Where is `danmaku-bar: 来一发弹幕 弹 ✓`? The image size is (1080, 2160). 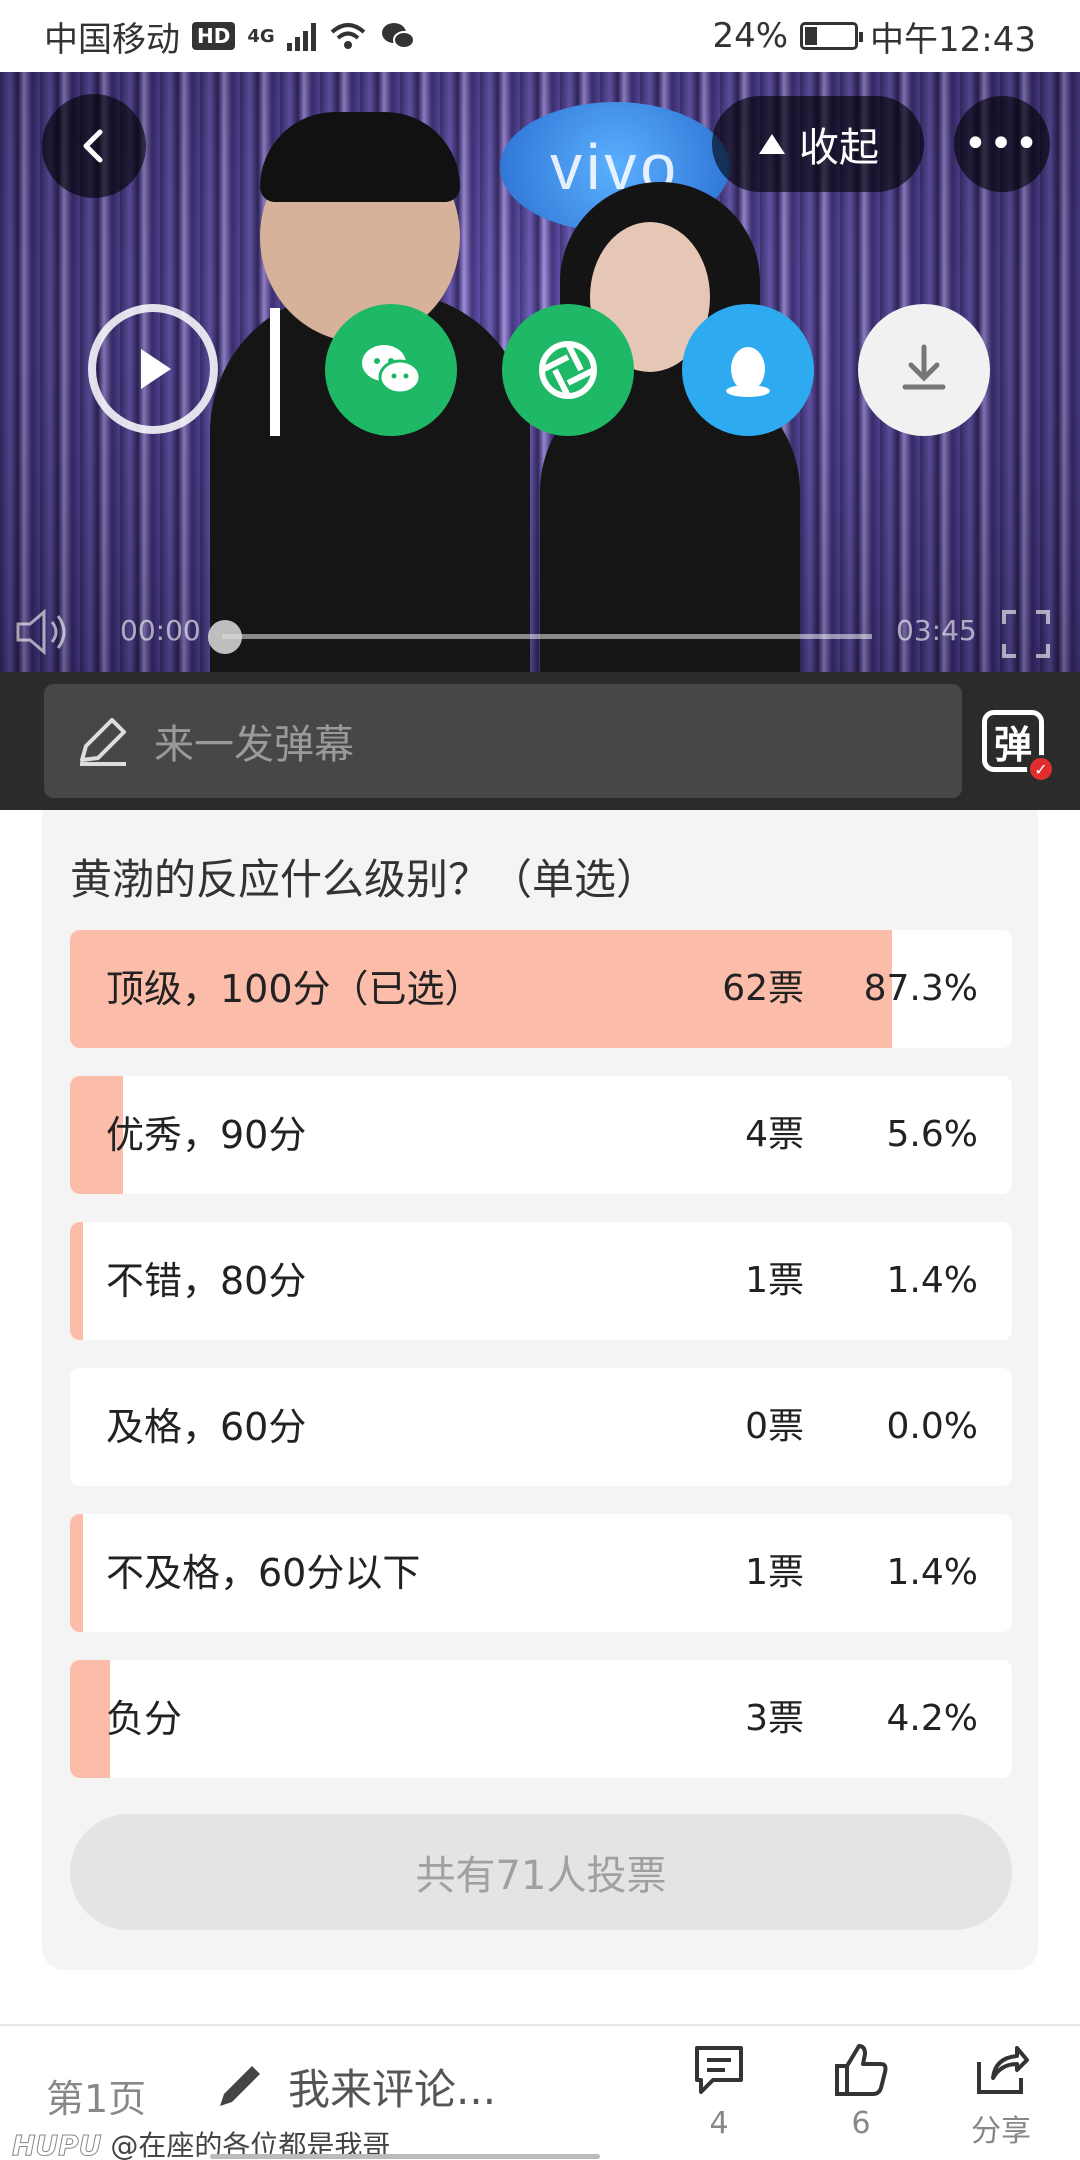
danmaku-bar: 来一发弹幕 弹 ✓ is located at coordinates (540, 741).